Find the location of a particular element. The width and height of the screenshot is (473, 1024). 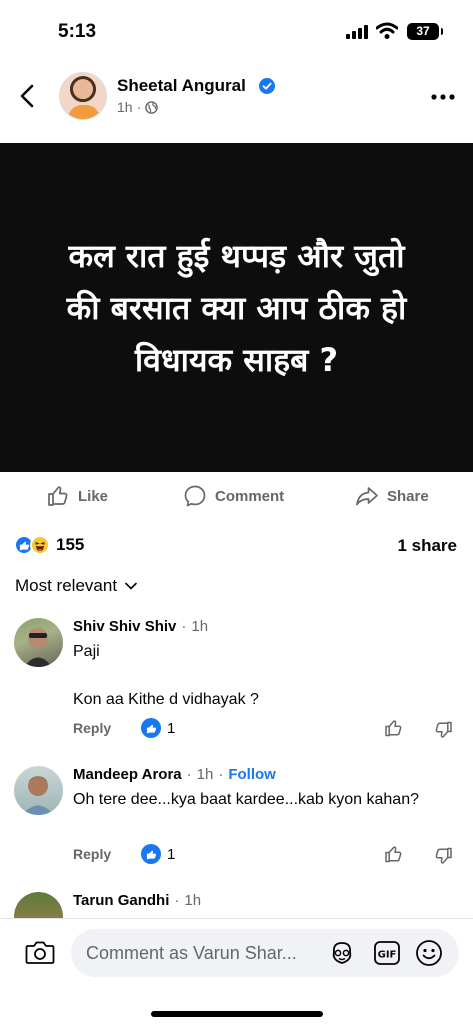

post-header: Sheetal Angural 1h · is located at coordinates (236, 100).